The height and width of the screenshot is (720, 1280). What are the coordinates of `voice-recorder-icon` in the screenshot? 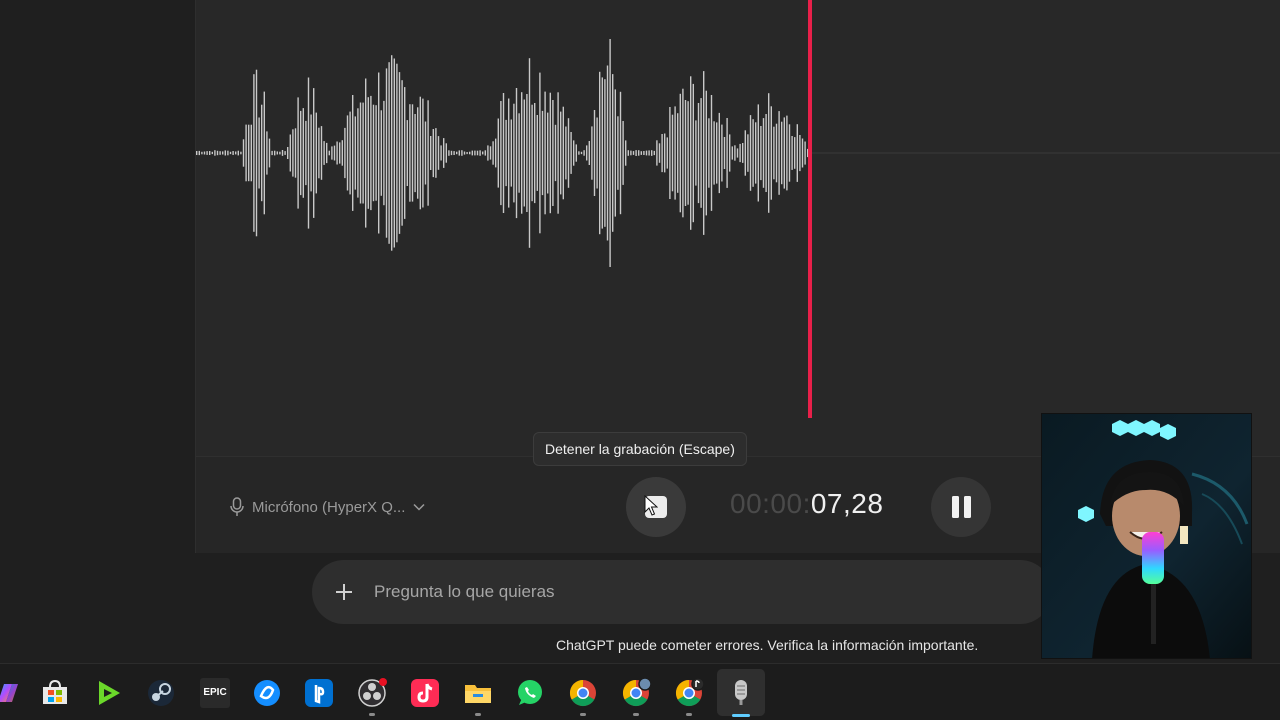 It's located at (741, 693).